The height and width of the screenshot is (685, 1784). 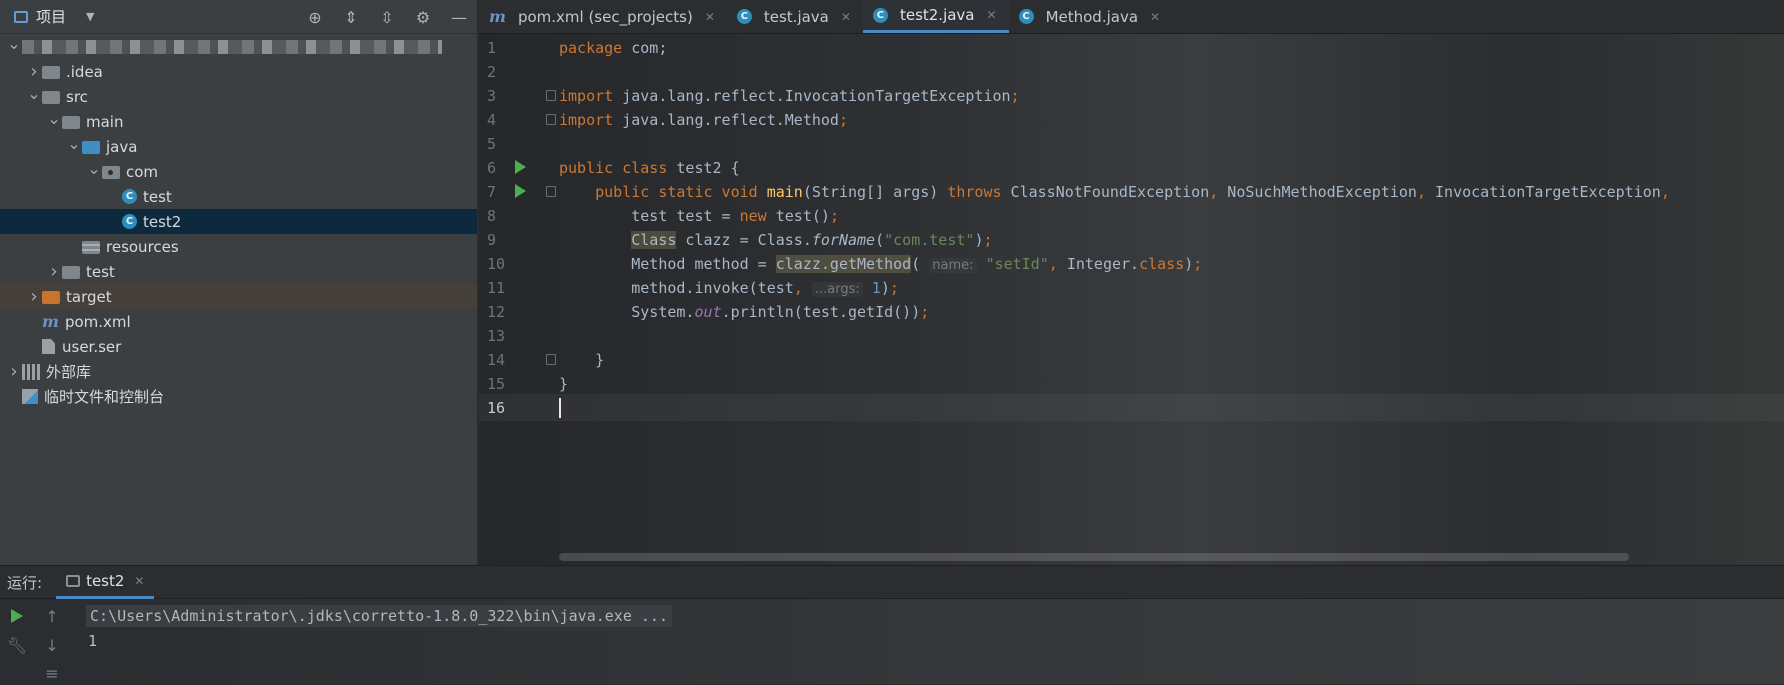 What do you see at coordinates (492, 71) in the screenshot?
I see `line-number: 2` at bounding box center [492, 71].